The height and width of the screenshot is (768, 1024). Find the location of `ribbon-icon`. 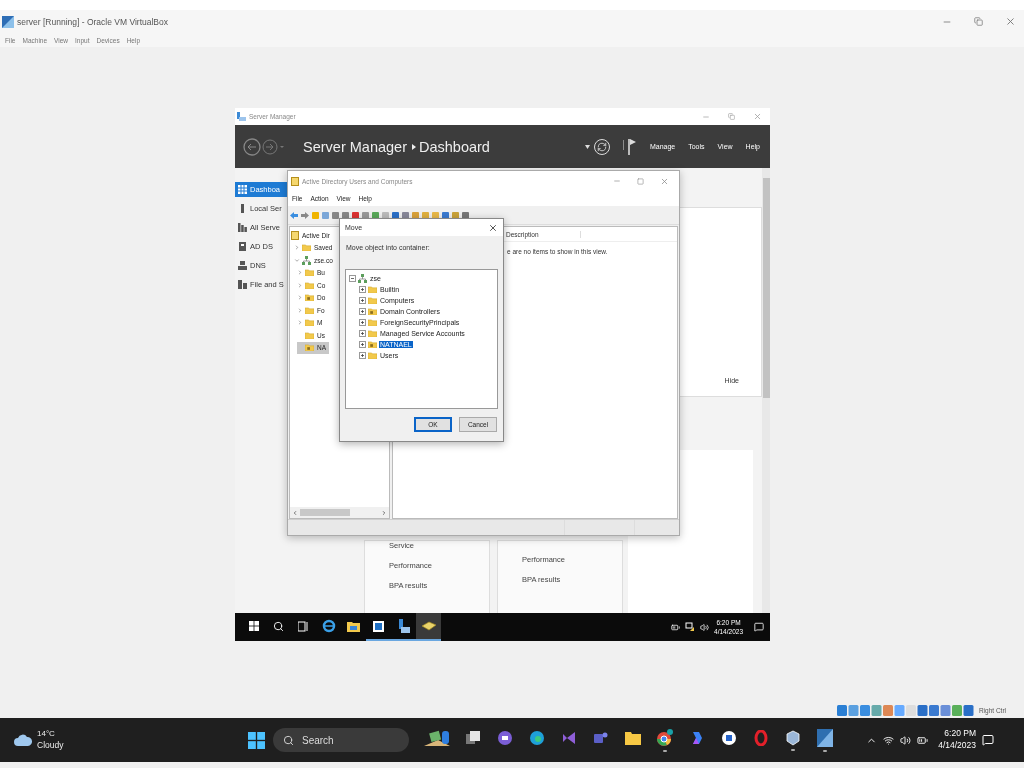

ribbon-icon is located at coordinates (569, 737).